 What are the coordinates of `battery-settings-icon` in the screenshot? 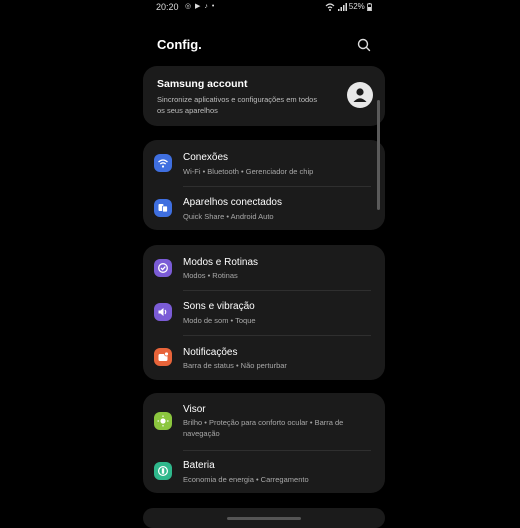 It's located at (163, 471).